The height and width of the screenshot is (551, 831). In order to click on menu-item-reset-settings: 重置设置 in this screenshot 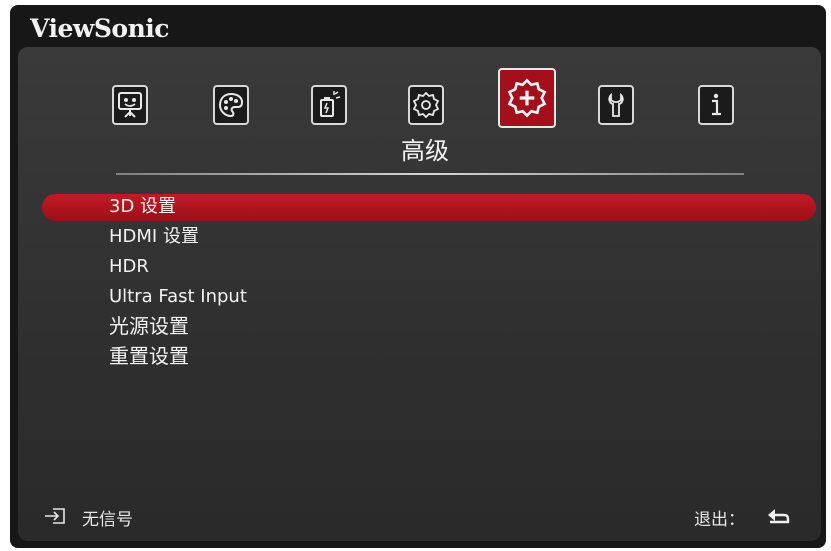, I will do `click(149, 356)`.